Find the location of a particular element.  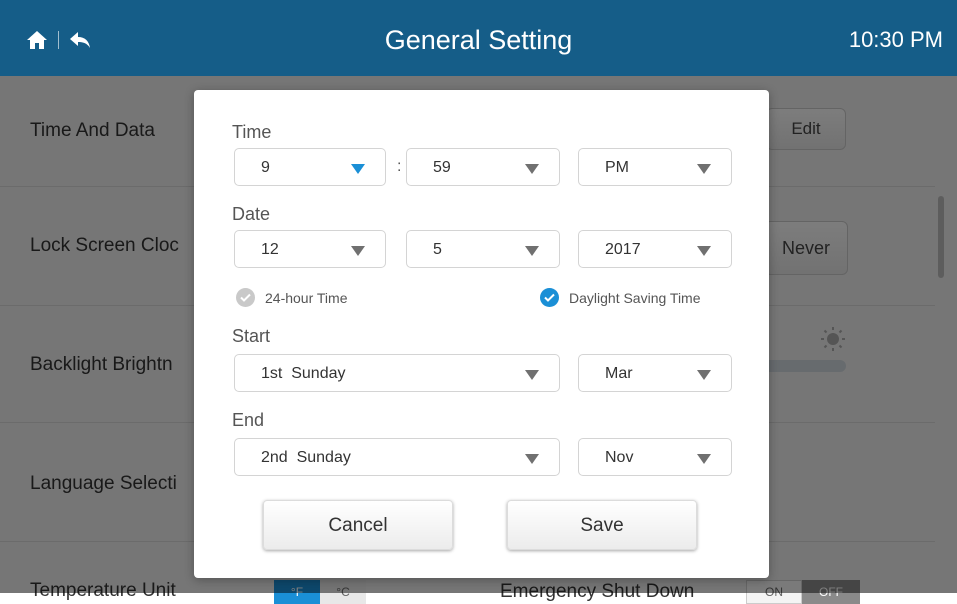

dst-checkbox: Daylight Saving Time is located at coordinates (620, 297).